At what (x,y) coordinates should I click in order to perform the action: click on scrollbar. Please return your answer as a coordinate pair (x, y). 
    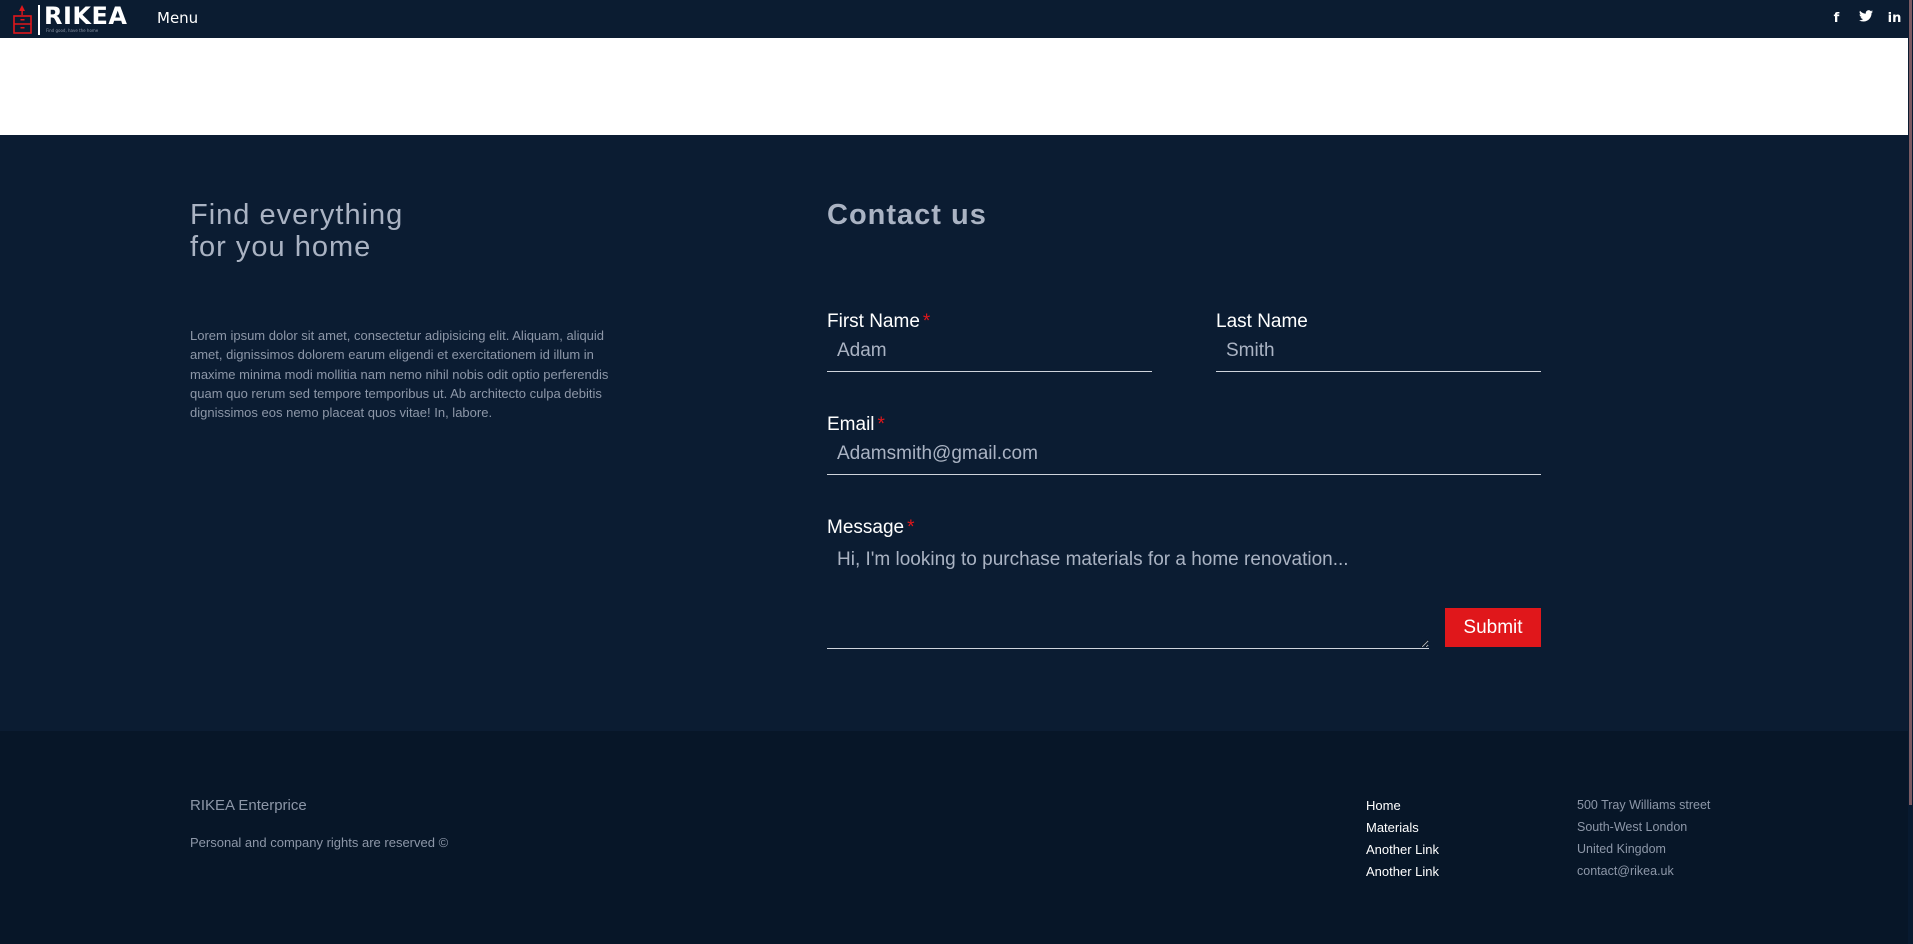
    Looking at the image, I should click on (1910, 472).